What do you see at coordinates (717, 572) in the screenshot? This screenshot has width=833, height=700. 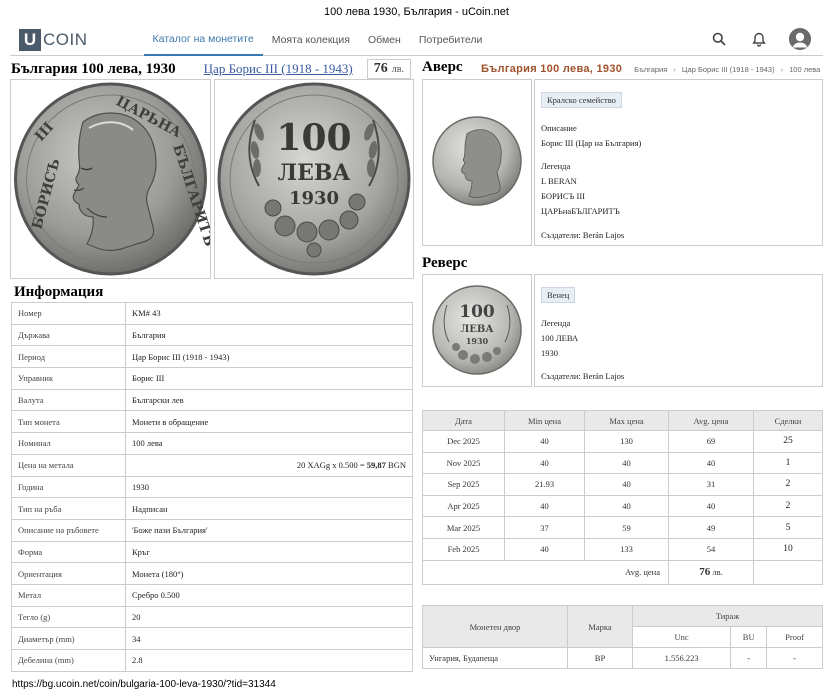 I see `avg-price-currency: лв.` at bounding box center [717, 572].